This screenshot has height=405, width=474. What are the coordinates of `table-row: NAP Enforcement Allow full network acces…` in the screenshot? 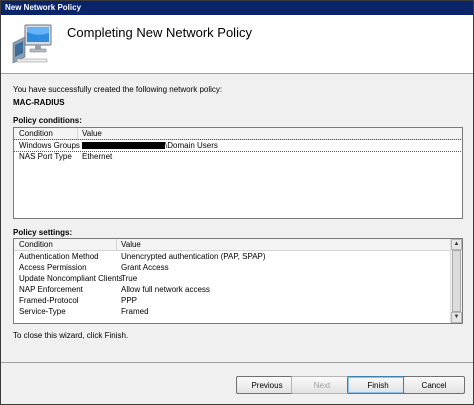 It's located at (238, 289).